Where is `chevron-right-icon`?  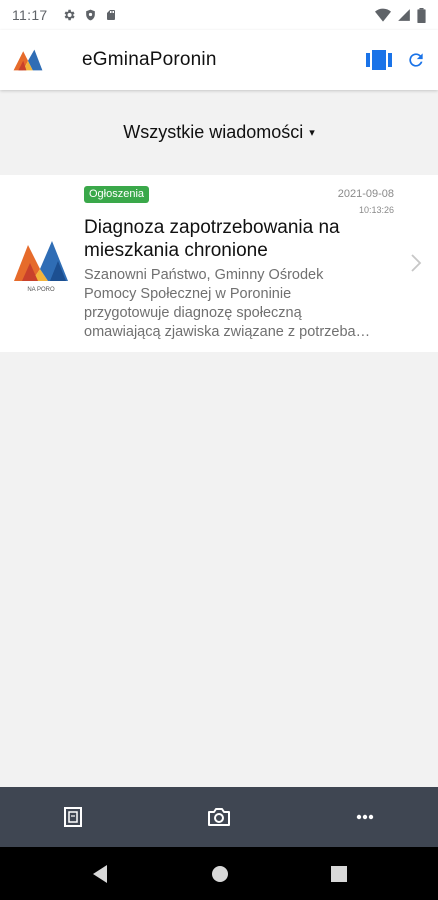 chevron-right-icon is located at coordinates (416, 263).